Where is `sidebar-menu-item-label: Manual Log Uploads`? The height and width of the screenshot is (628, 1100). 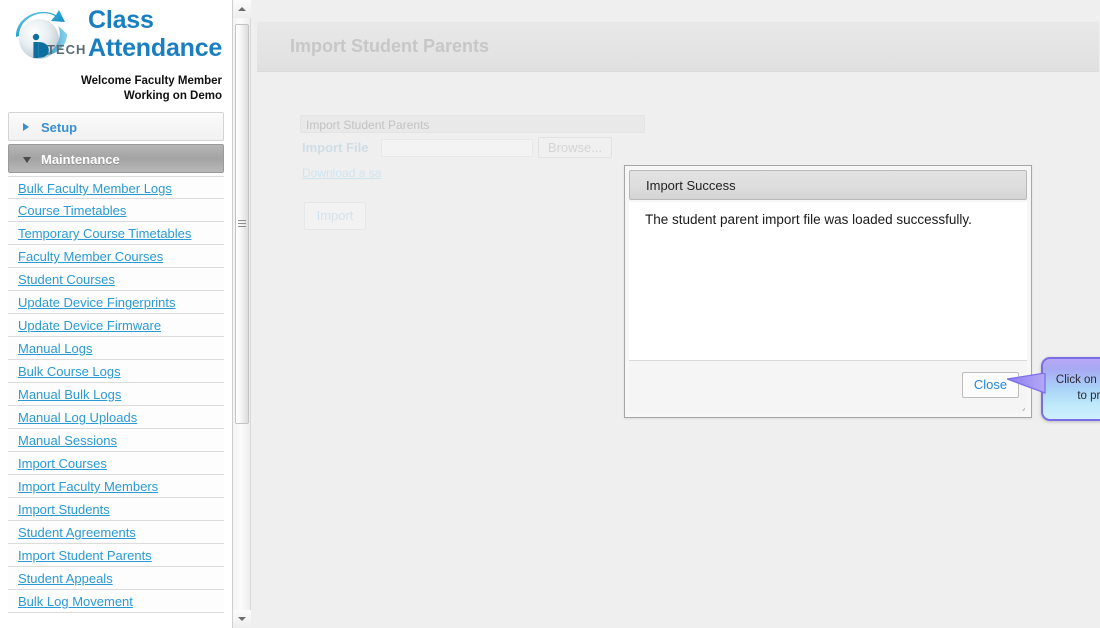
sidebar-menu-item-label: Manual Log Uploads is located at coordinates (77, 417).